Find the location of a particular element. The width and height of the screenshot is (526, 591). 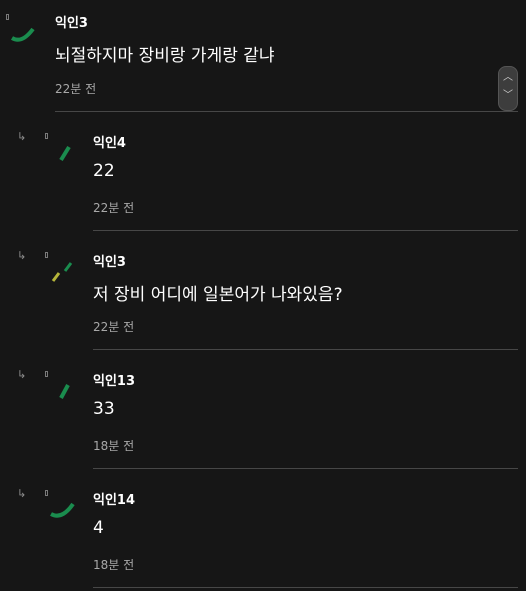

comment-nickname: 익인4 is located at coordinates (109, 141).